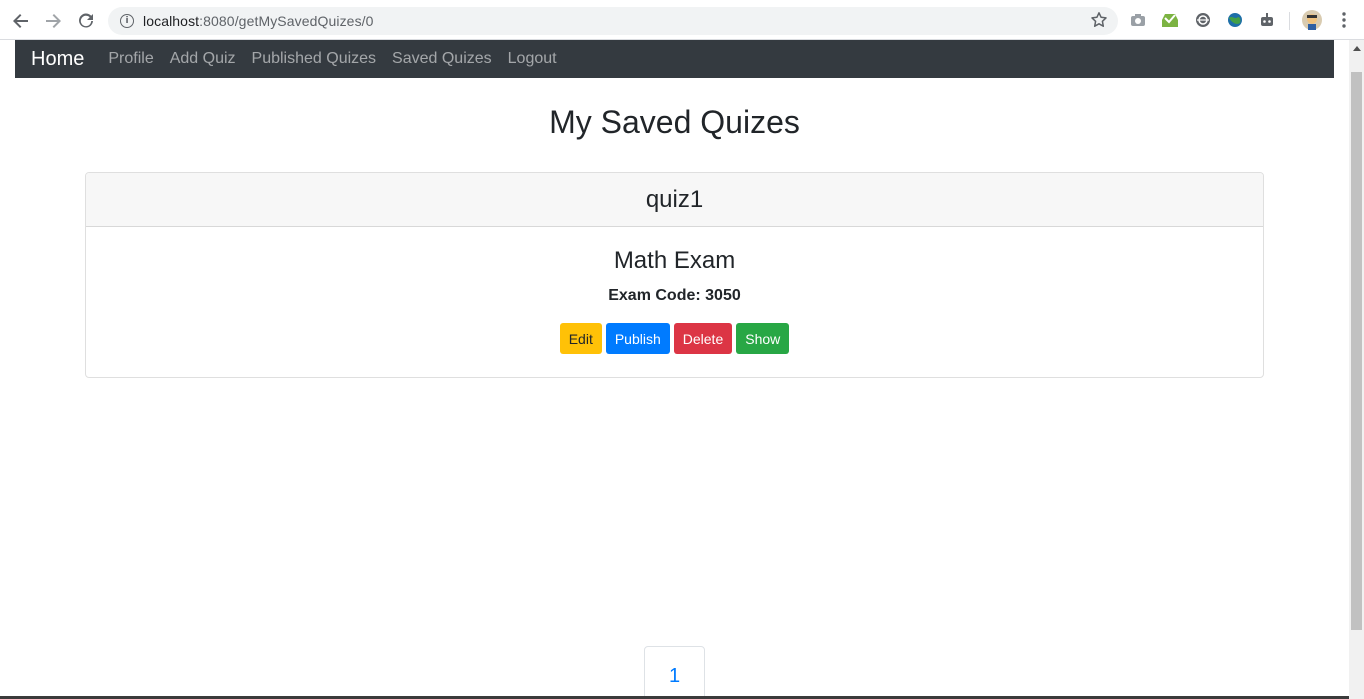 The width and height of the screenshot is (1364, 699). What do you see at coordinates (130, 59) in the screenshot?
I see `nav-link-profile: Profile` at bounding box center [130, 59].